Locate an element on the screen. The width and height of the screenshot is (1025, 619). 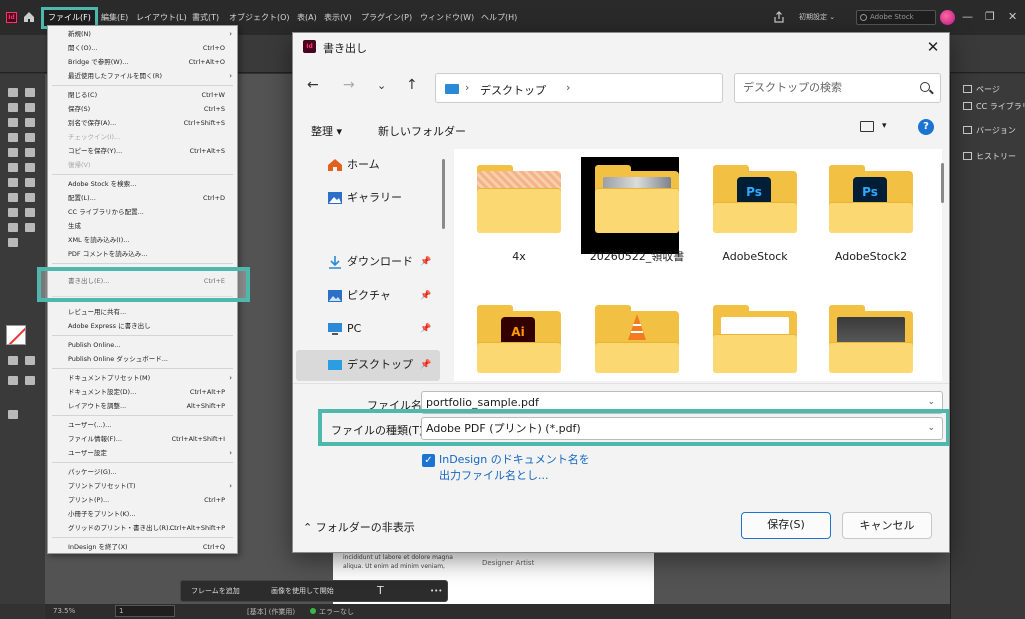
menu-layout: レイアウト(L) is located at coordinates (161, 17).